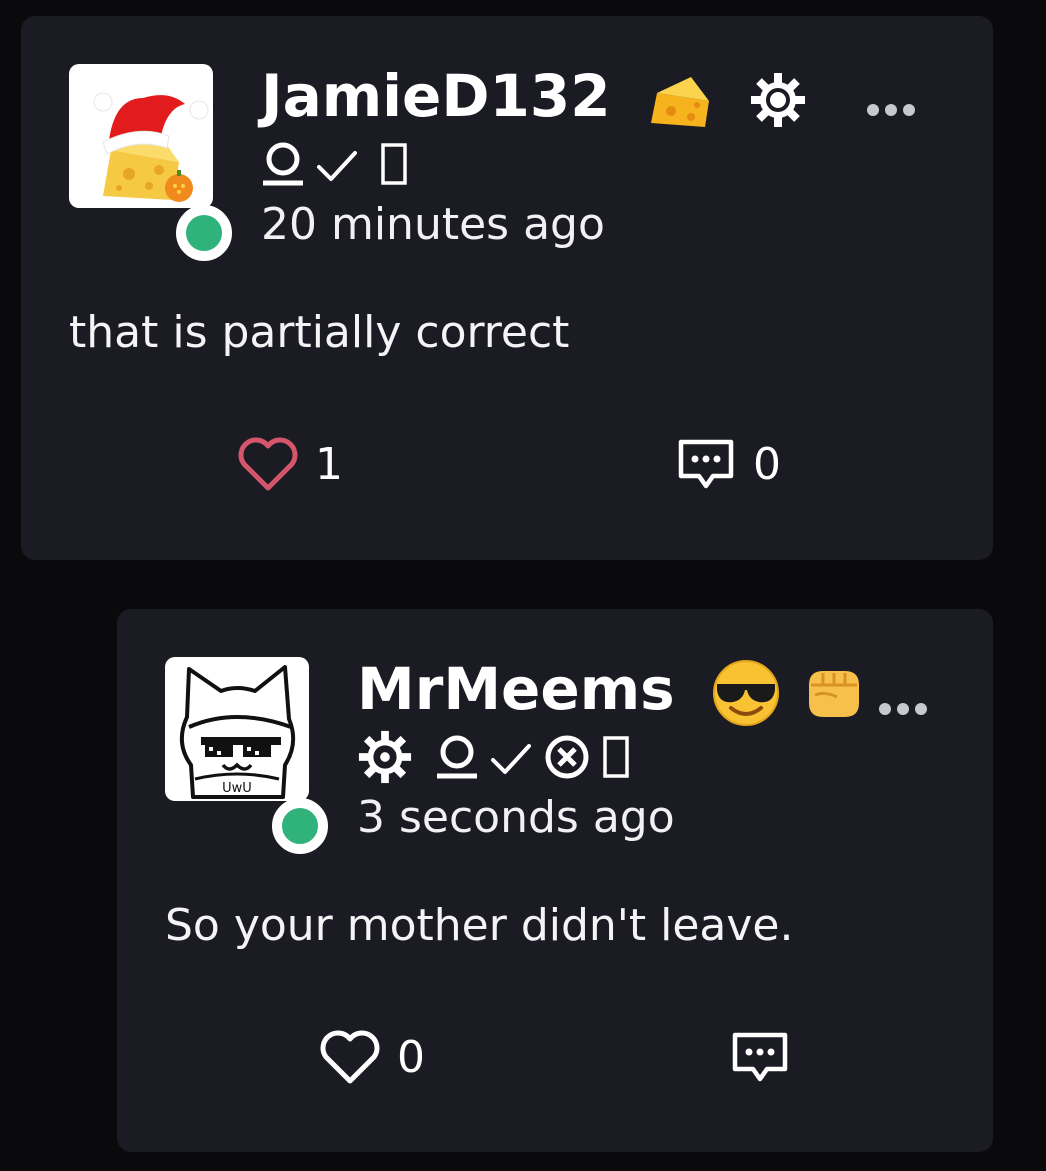 The height and width of the screenshot is (1171, 1046). I want to click on sunglasses-emoji-icon, so click(745, 692).